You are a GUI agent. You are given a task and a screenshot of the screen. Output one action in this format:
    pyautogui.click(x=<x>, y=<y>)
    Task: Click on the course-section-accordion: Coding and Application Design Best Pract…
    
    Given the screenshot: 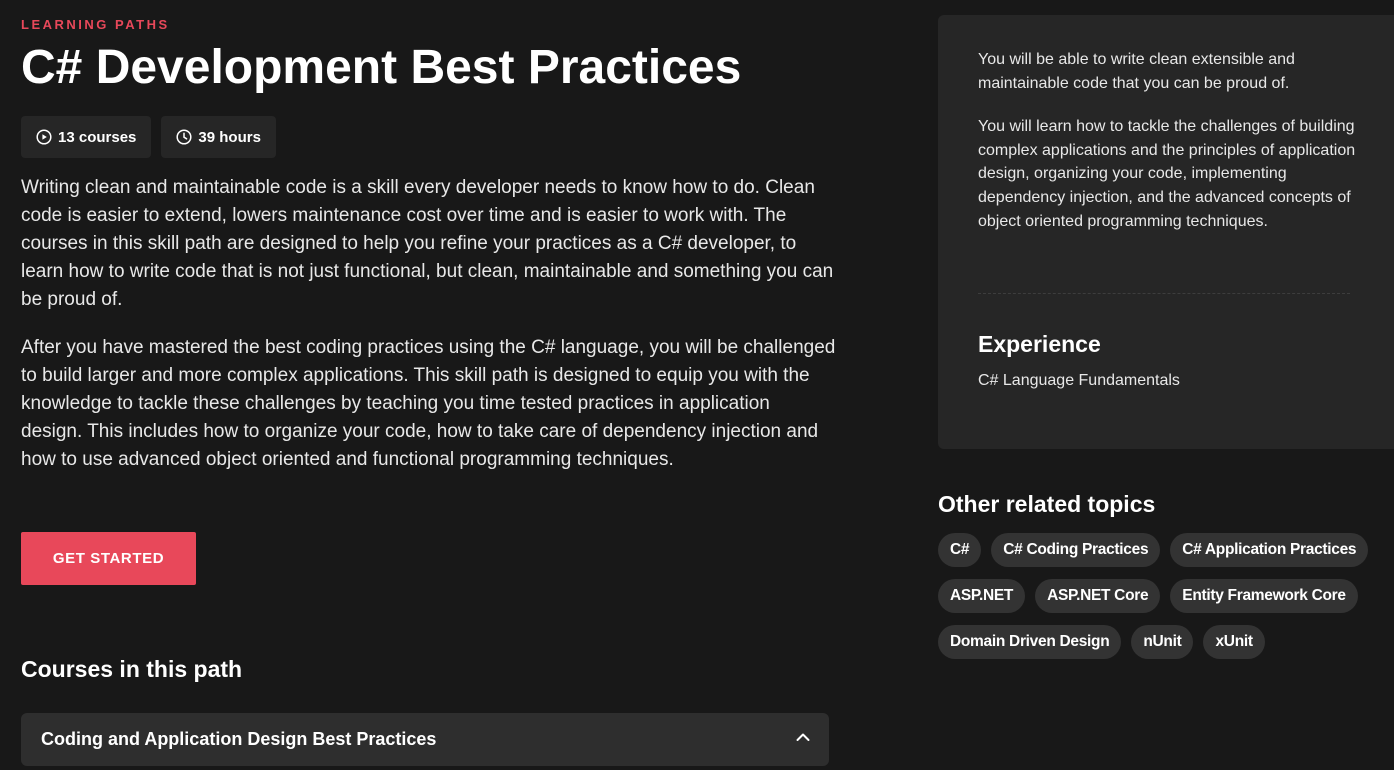 What is the action you would take?
    pyautogui.click(x=425, y=739)
    